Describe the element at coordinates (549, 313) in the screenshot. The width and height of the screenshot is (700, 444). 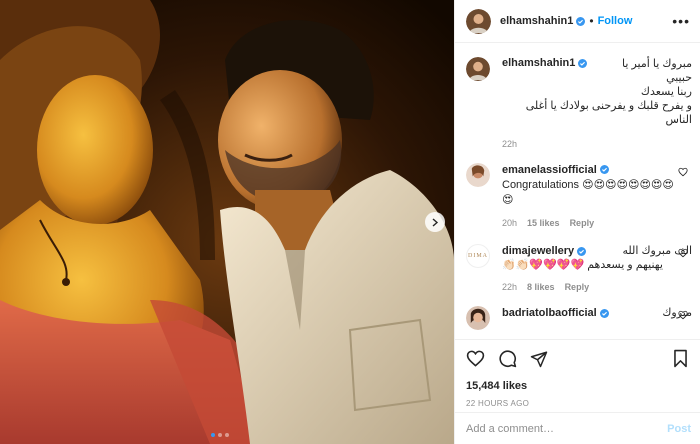
I see `comment-username: badriatolbaofficial` at that location.